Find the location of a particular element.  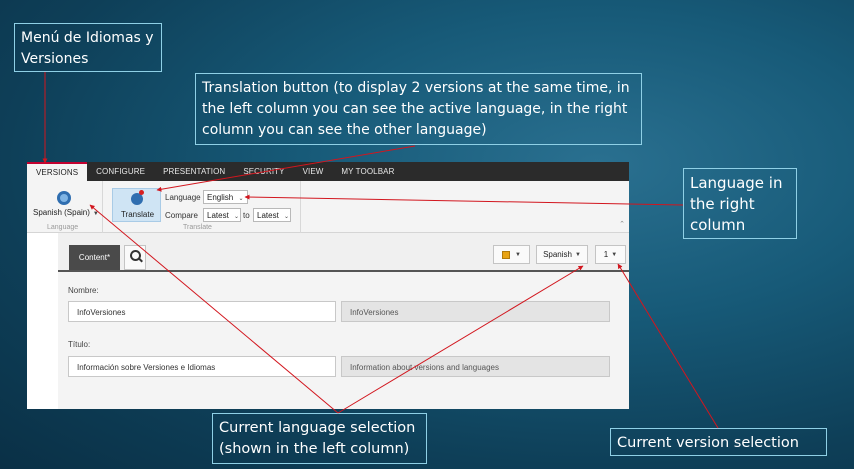

translate-language-select: English ⌄ is located at coordinates (225, 197).